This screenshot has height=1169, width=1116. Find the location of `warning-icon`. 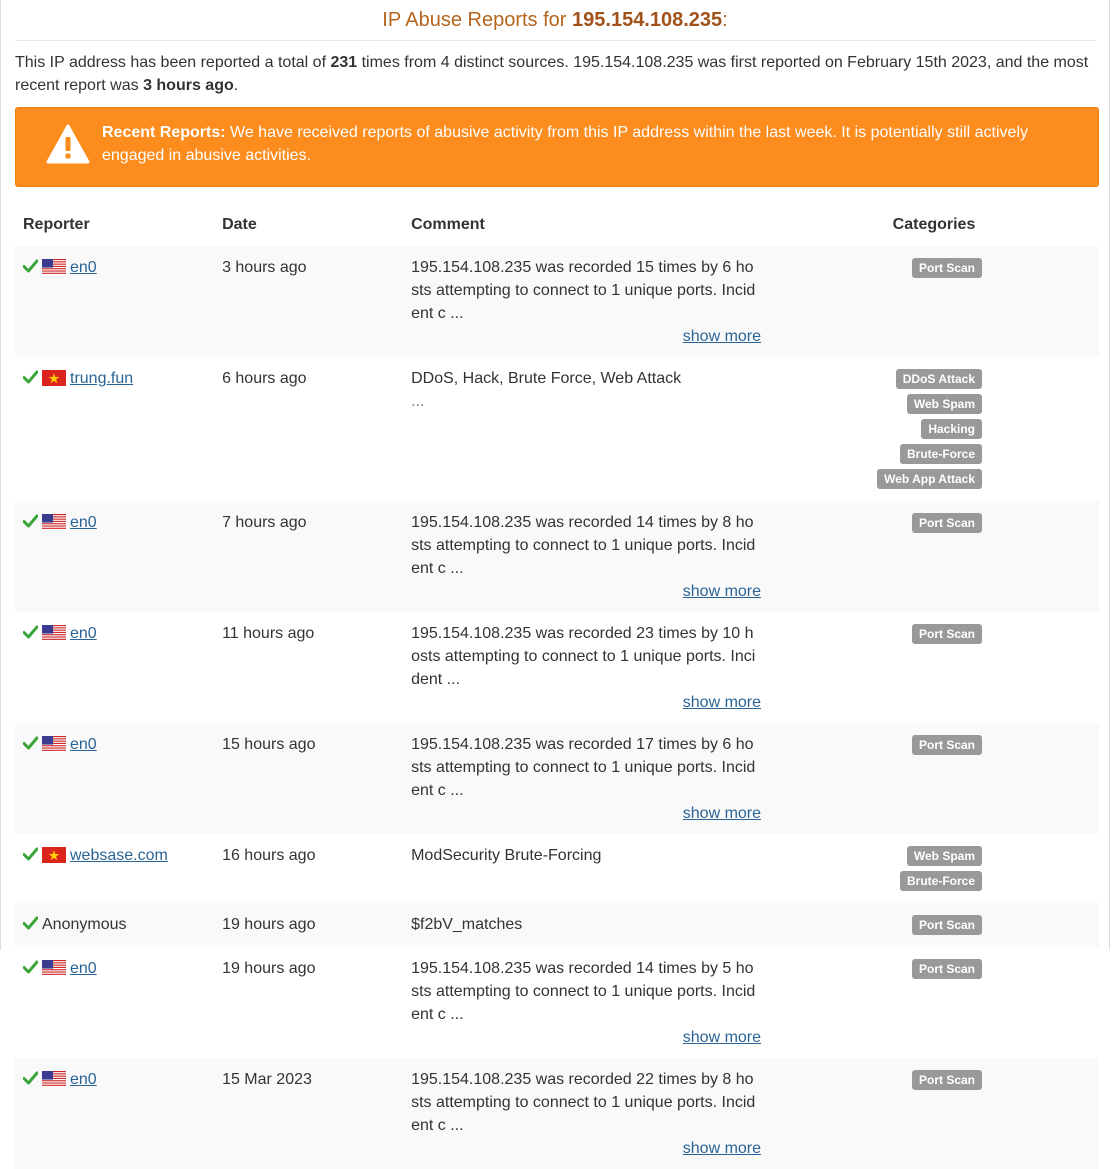

warning-icon is located at coordinates (68, 144).